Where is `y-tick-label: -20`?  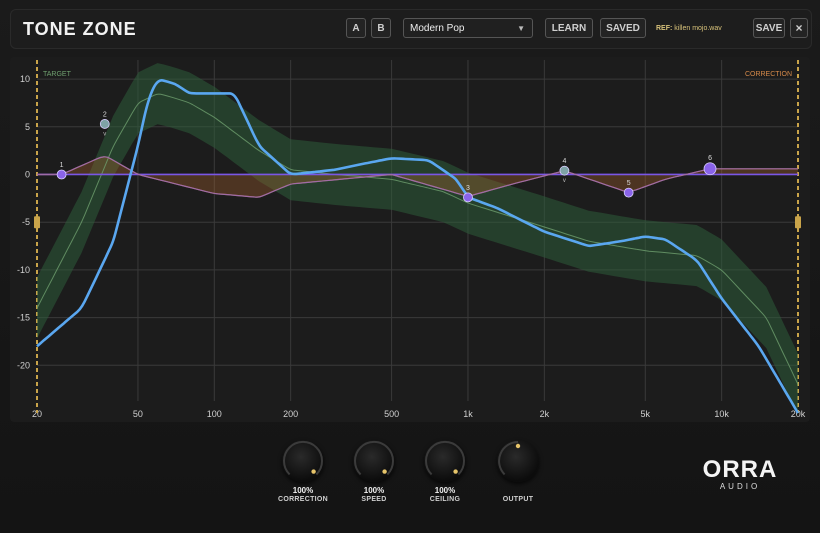
y-tick-label: -20 is located at coordinates (23, 365).